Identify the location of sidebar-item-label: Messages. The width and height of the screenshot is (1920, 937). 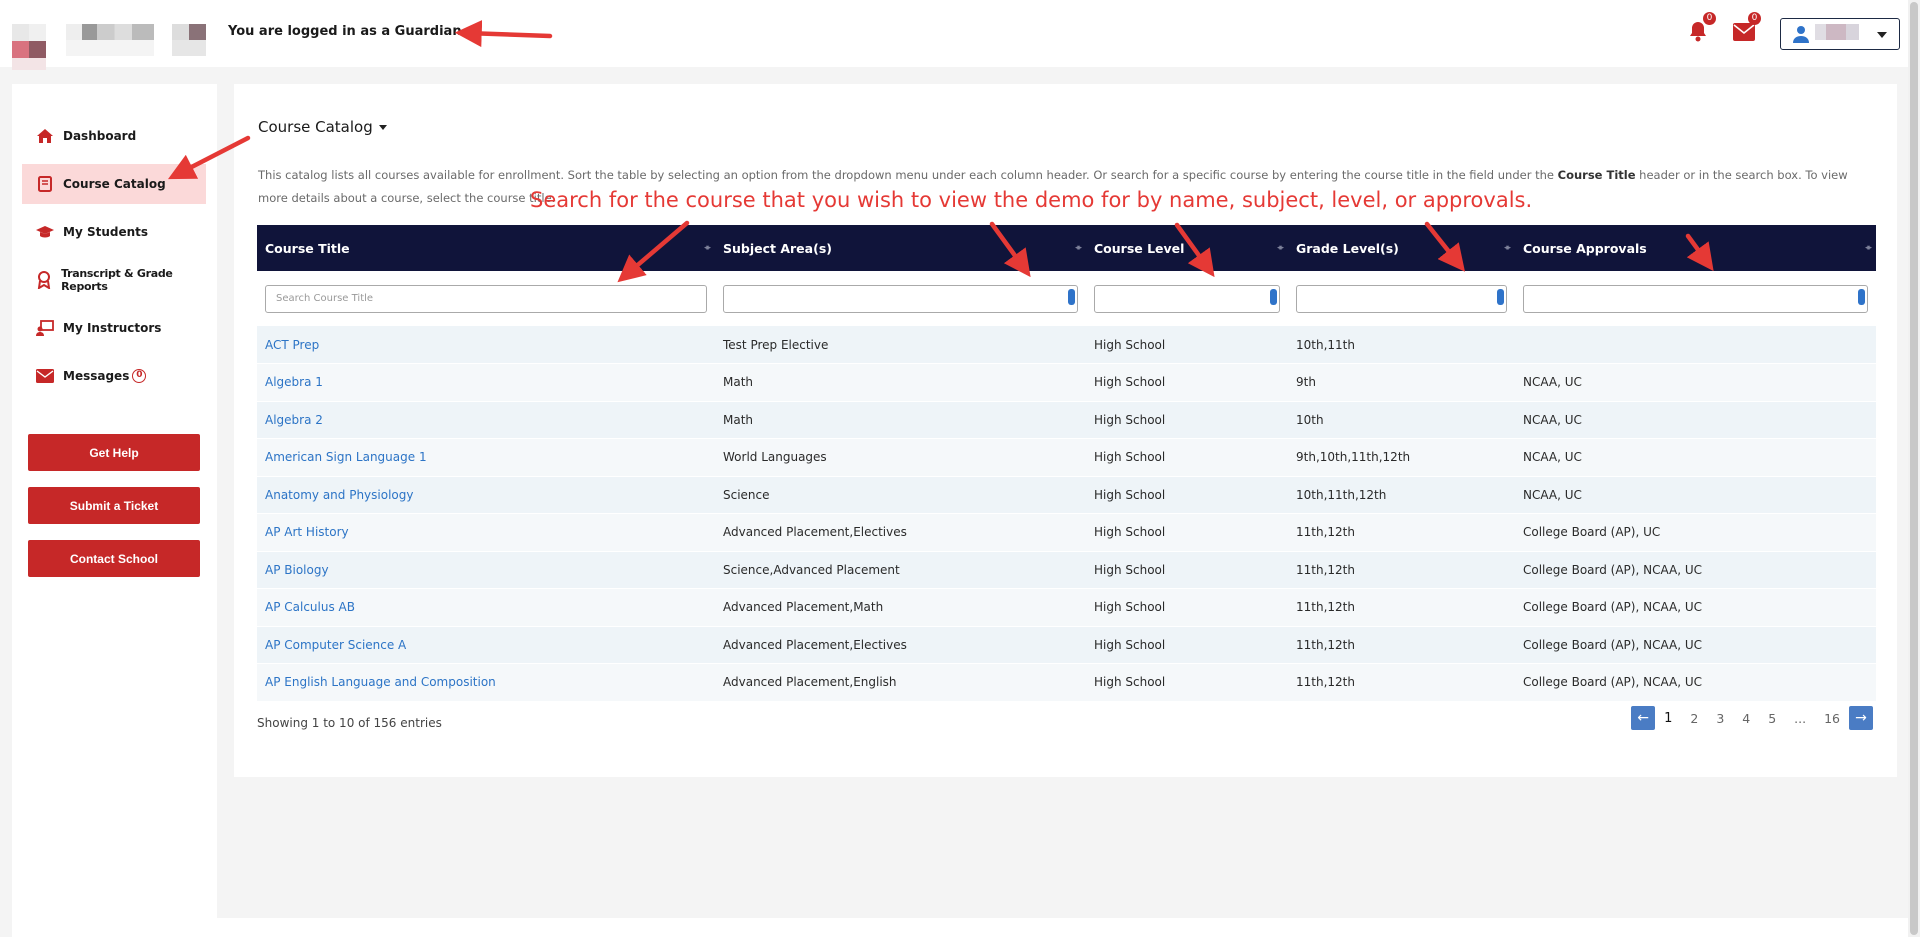
(96, 376).